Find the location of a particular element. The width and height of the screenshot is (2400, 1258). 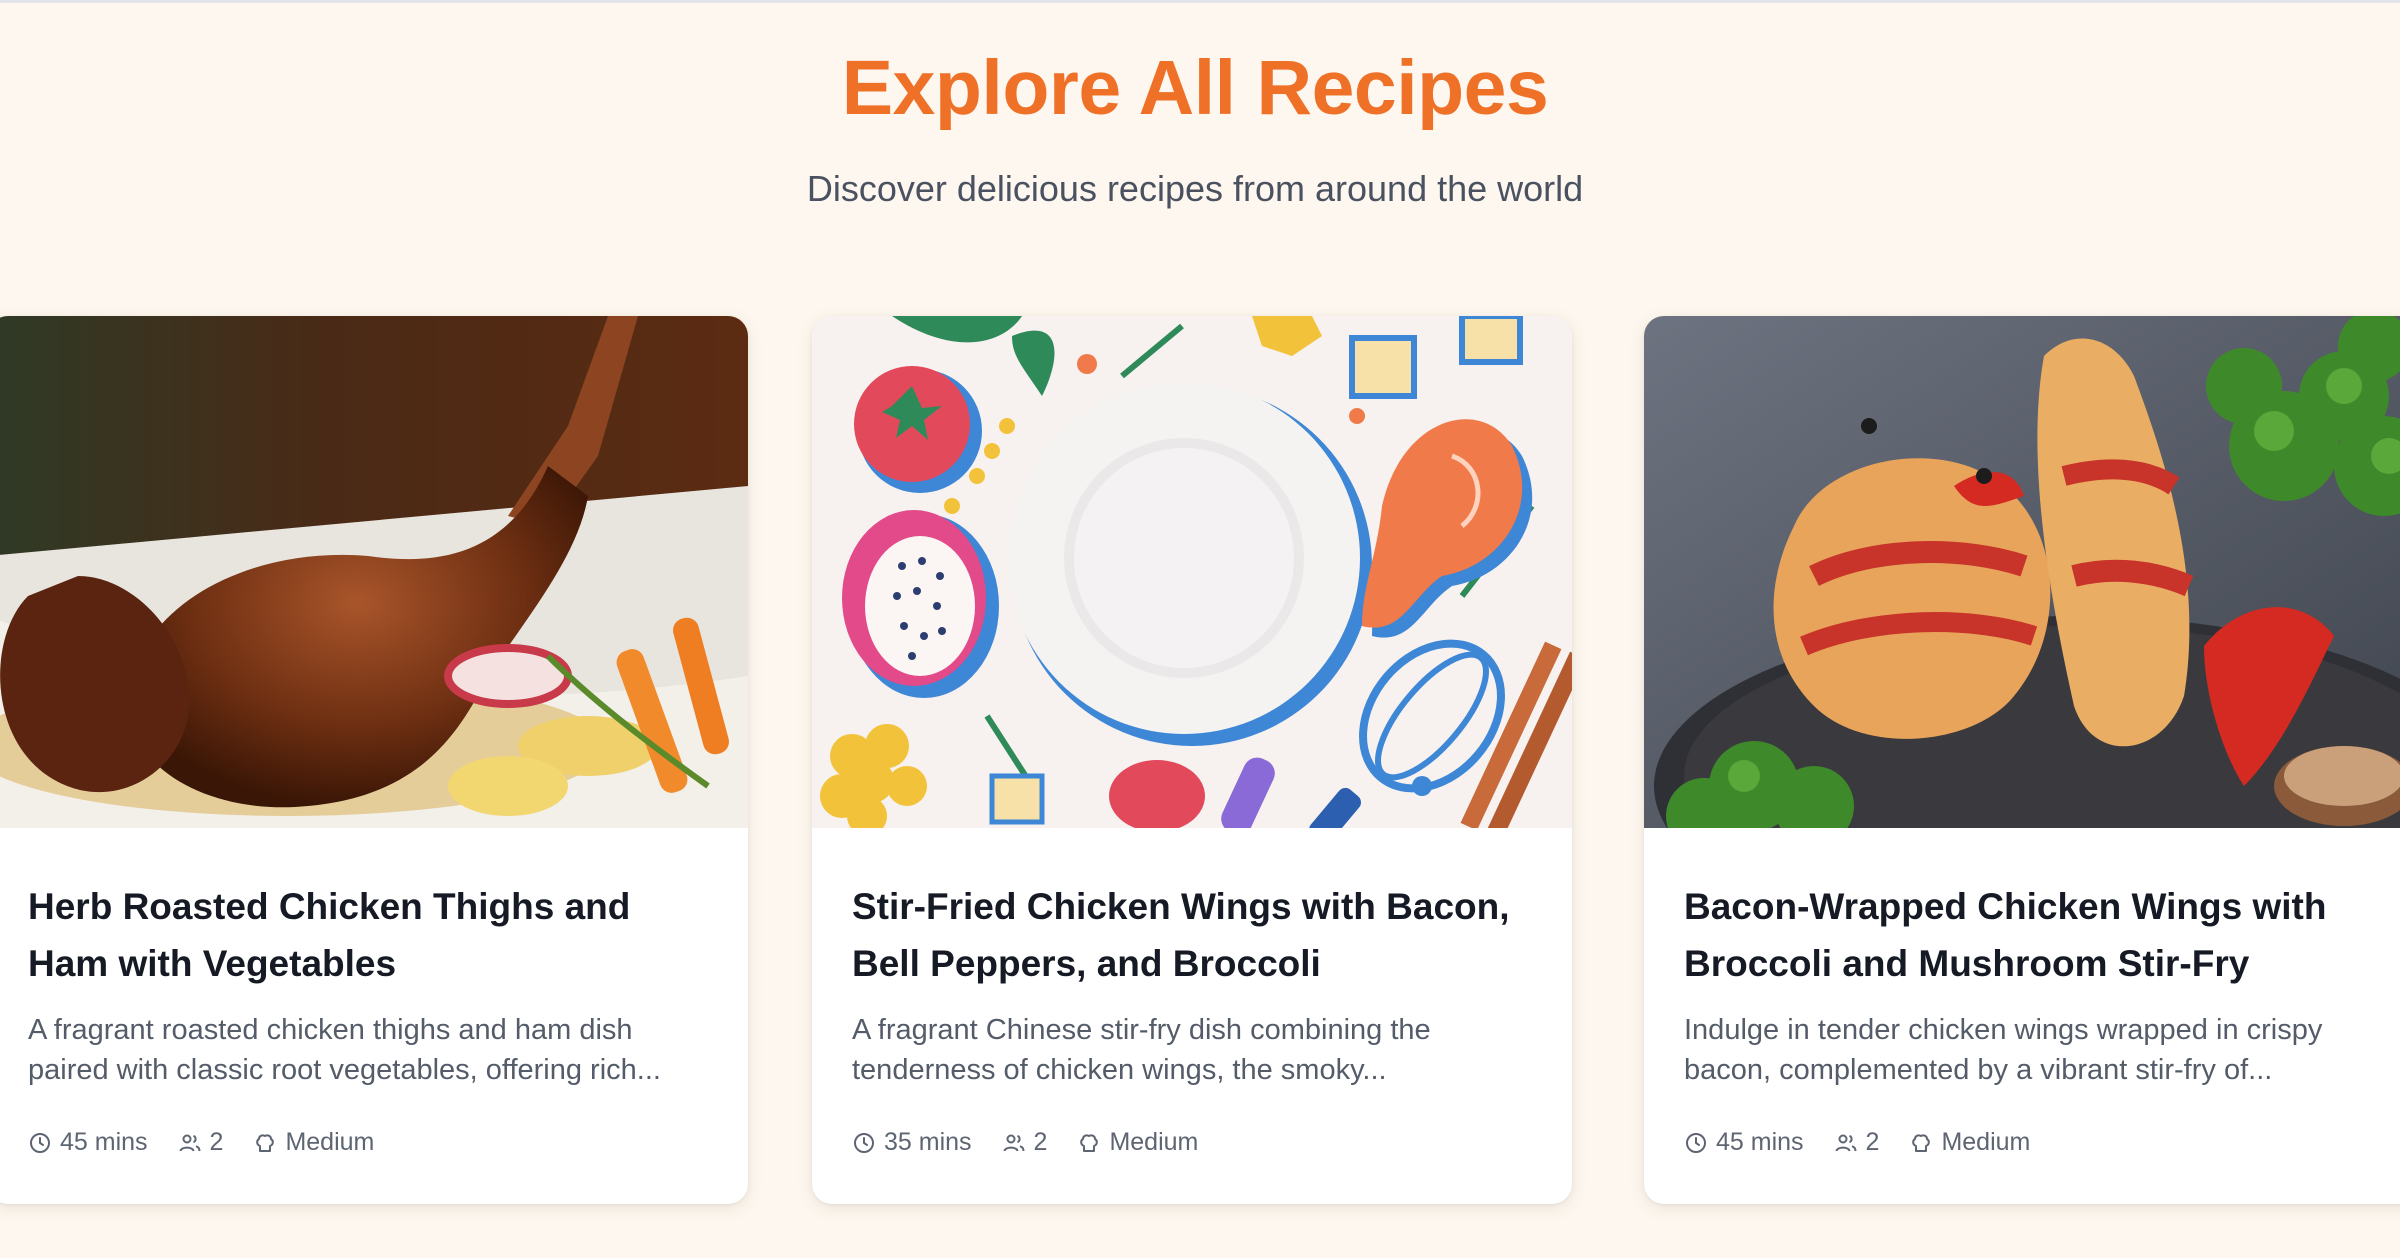

top-divider is located at coordinates (1200, 1).